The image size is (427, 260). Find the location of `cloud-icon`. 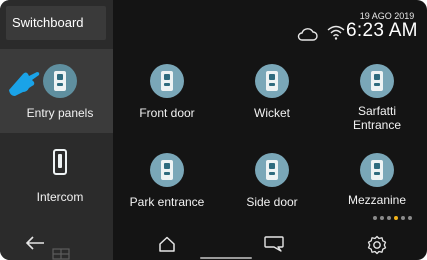

cloud-icon is located at coordinates (307, 34).